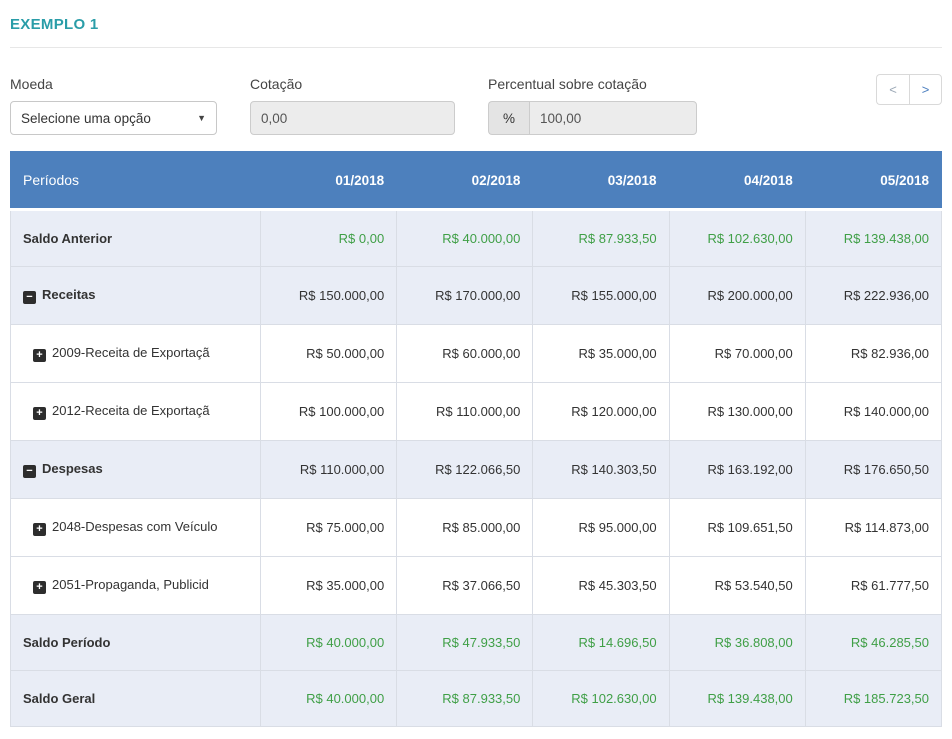 The height and width of the screenshot is (739, 952). I want to click on percent-addon: %, so click(509, 118).